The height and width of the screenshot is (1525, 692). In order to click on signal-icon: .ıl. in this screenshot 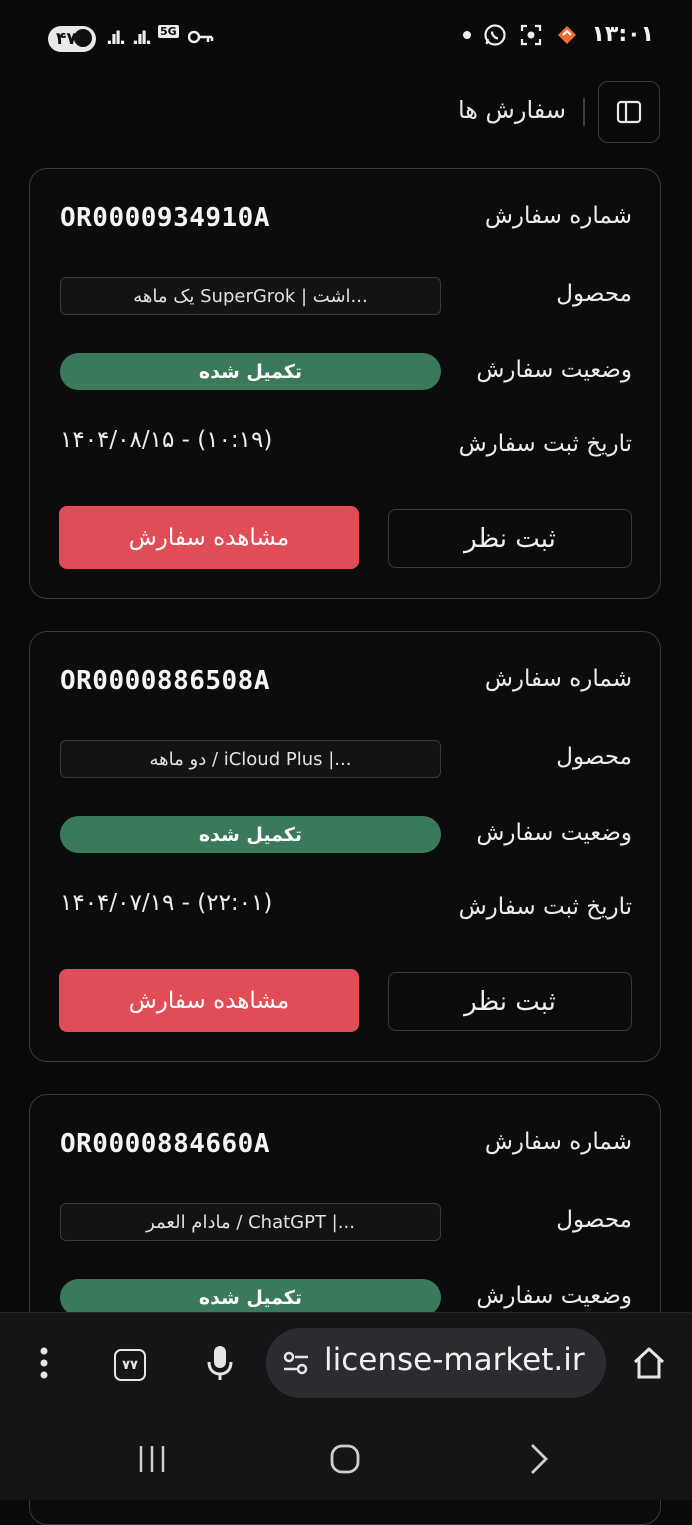, I will do `click(116, 38)`.